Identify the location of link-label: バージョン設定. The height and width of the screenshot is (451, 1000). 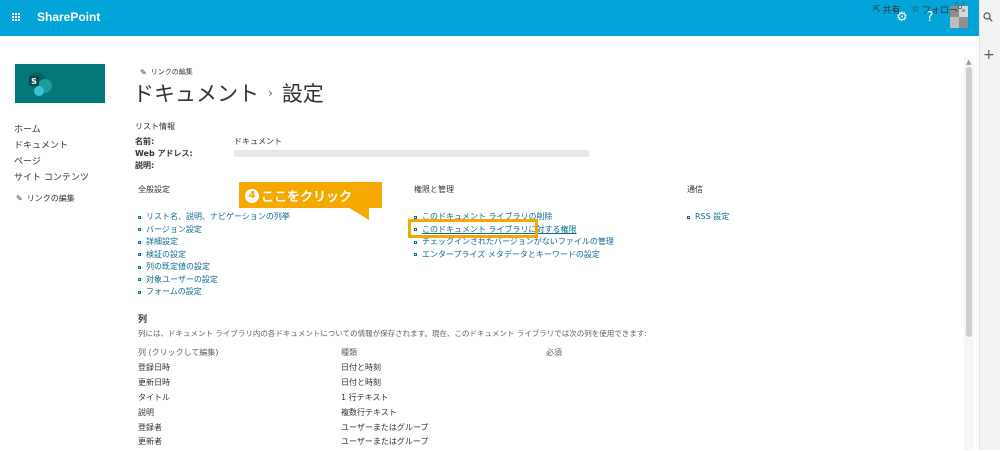
(174, 229).